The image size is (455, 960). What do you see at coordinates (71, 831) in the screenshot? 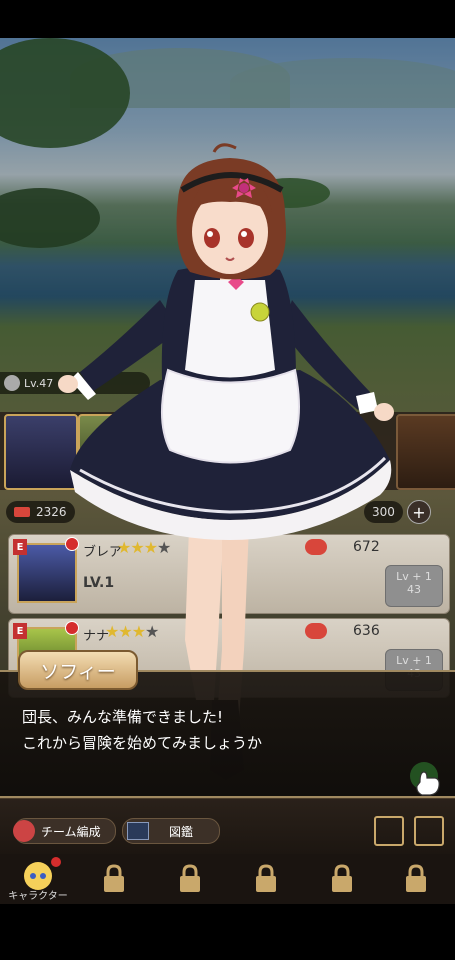
I see `team-formation-label: チーム編成` at bounding box center [71, 831].